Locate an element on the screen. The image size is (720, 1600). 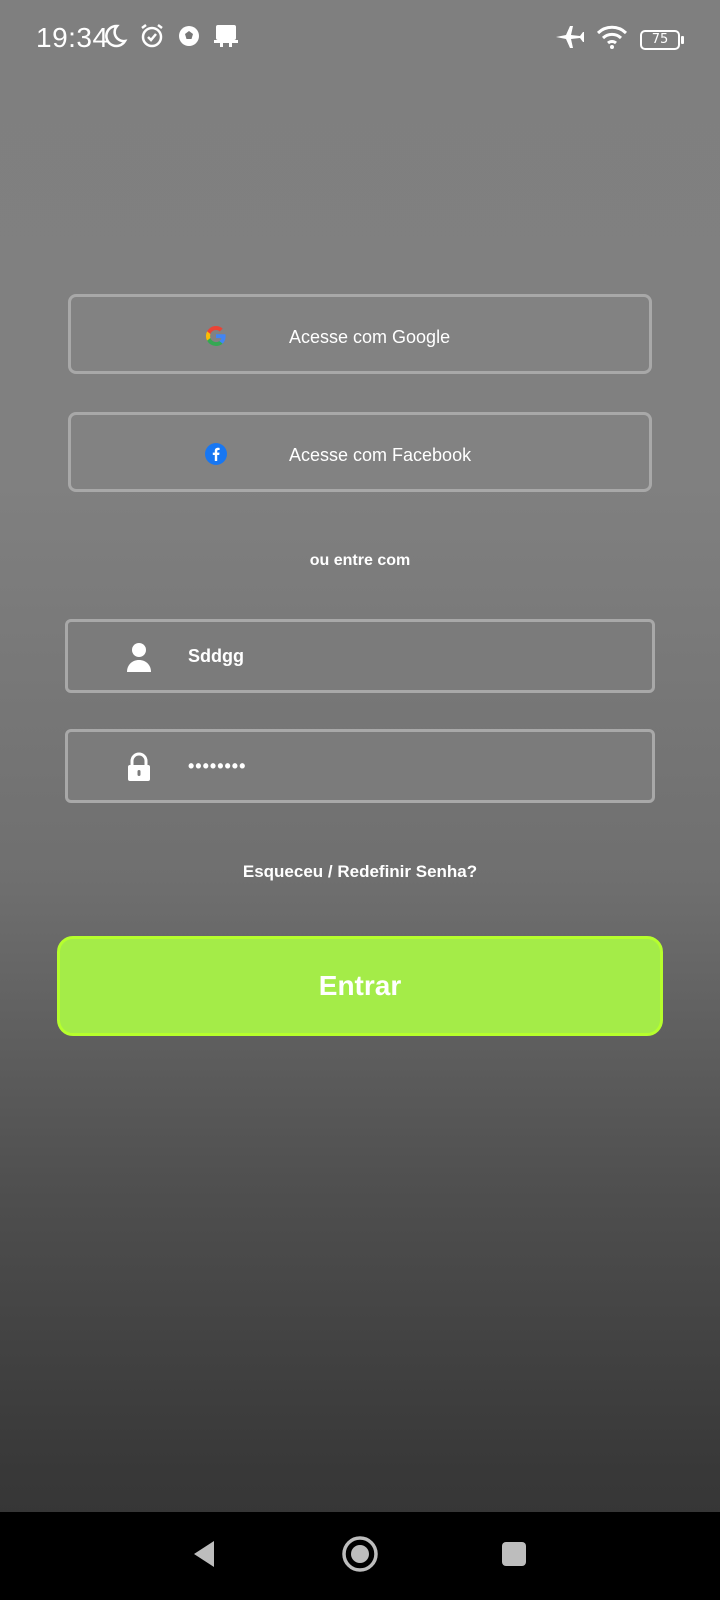
facebook-login-button: Acesse com Facebook is located at coordinates (360, 452).